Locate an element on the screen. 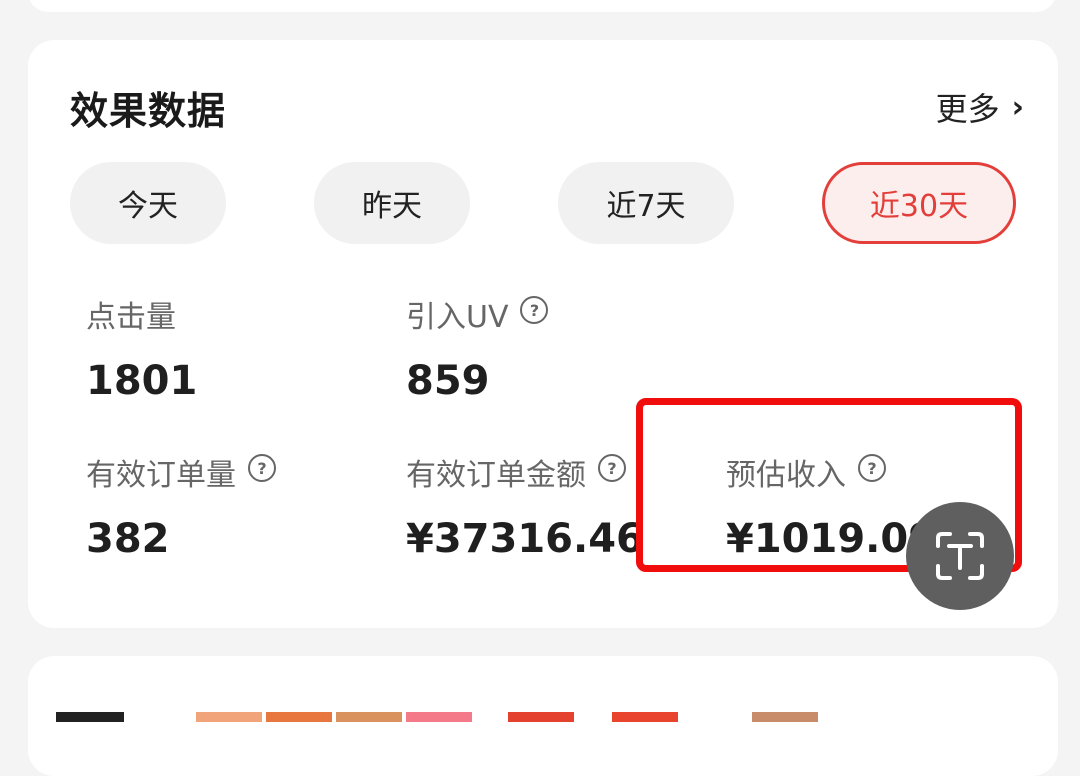 Image resolution: width=1080 pixels, height=776 pixels. metric-uv: 引入UV ? 859 is located at coordinates (477, 348).